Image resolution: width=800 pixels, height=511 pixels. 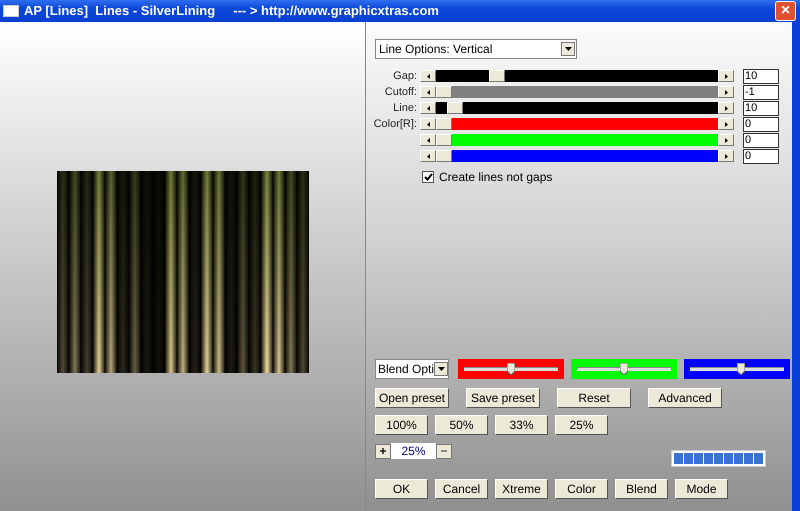 What do you see at coordinates (461, 425) in the screenshot?
I see `zoom-button: 50%` at bounding box center [461, 425].